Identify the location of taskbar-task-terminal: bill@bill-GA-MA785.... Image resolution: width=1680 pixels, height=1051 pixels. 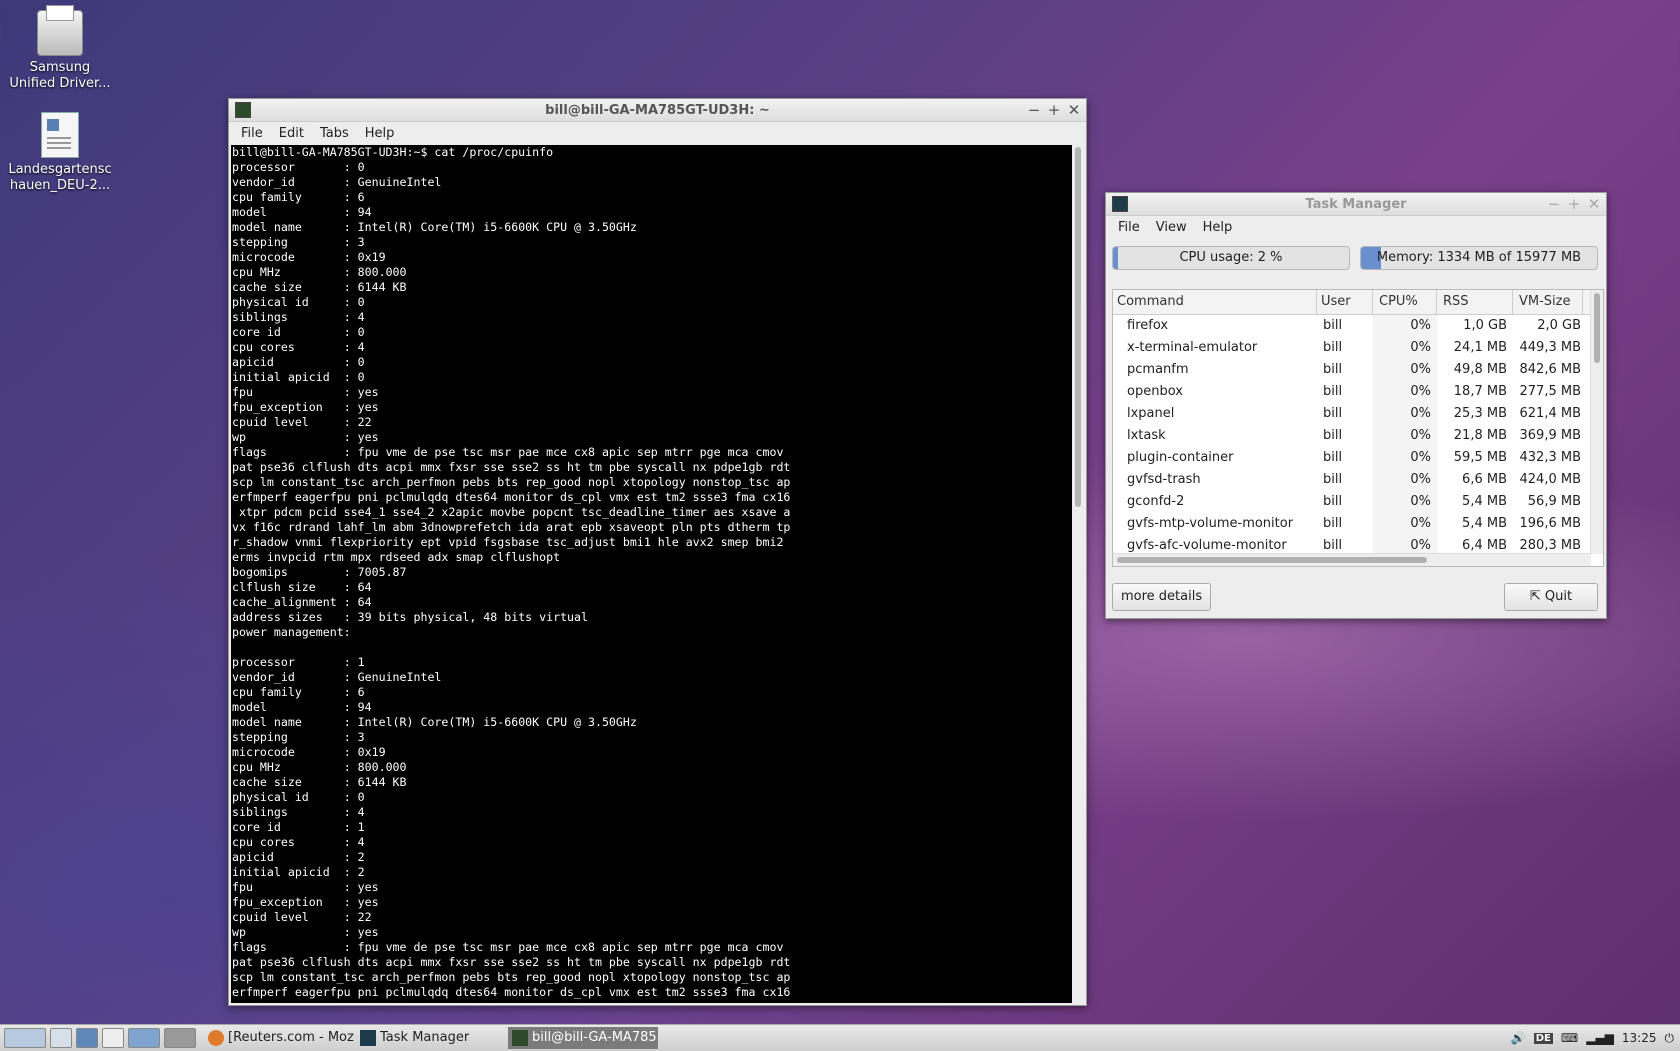
(583, 1038).